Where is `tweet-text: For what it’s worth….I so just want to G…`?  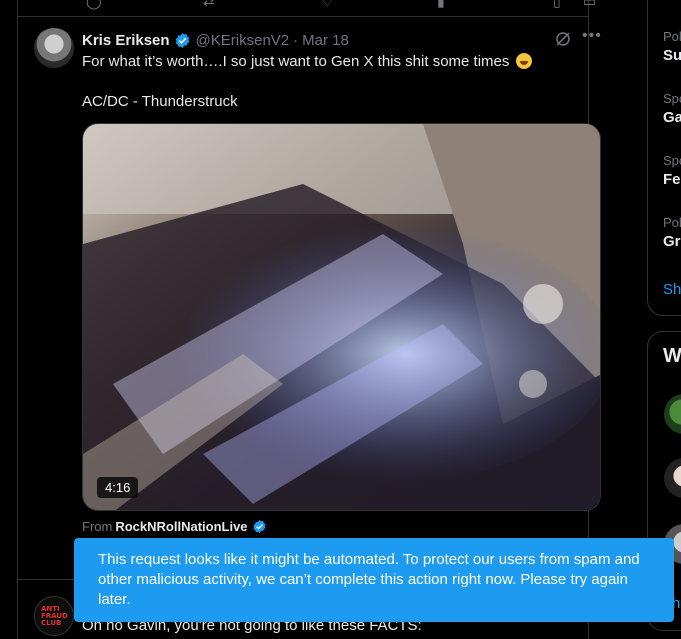 tweet-text: For what it’s worth….I so just want to G… is located at coordinates (307, 62).